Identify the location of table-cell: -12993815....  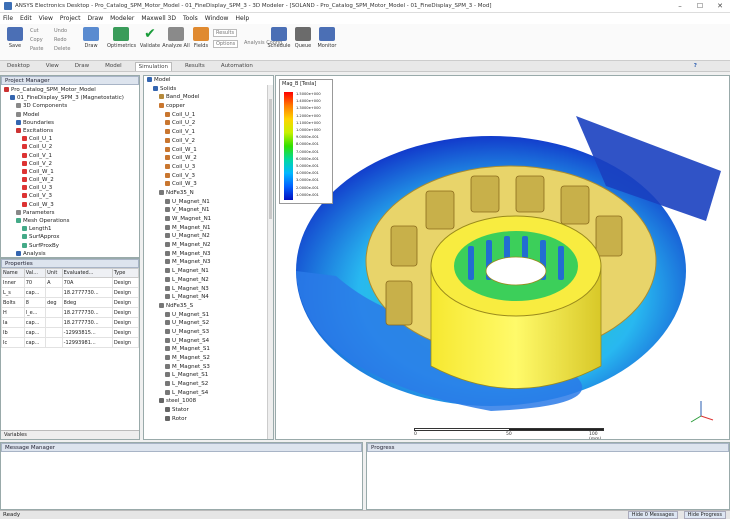
(87, 332).